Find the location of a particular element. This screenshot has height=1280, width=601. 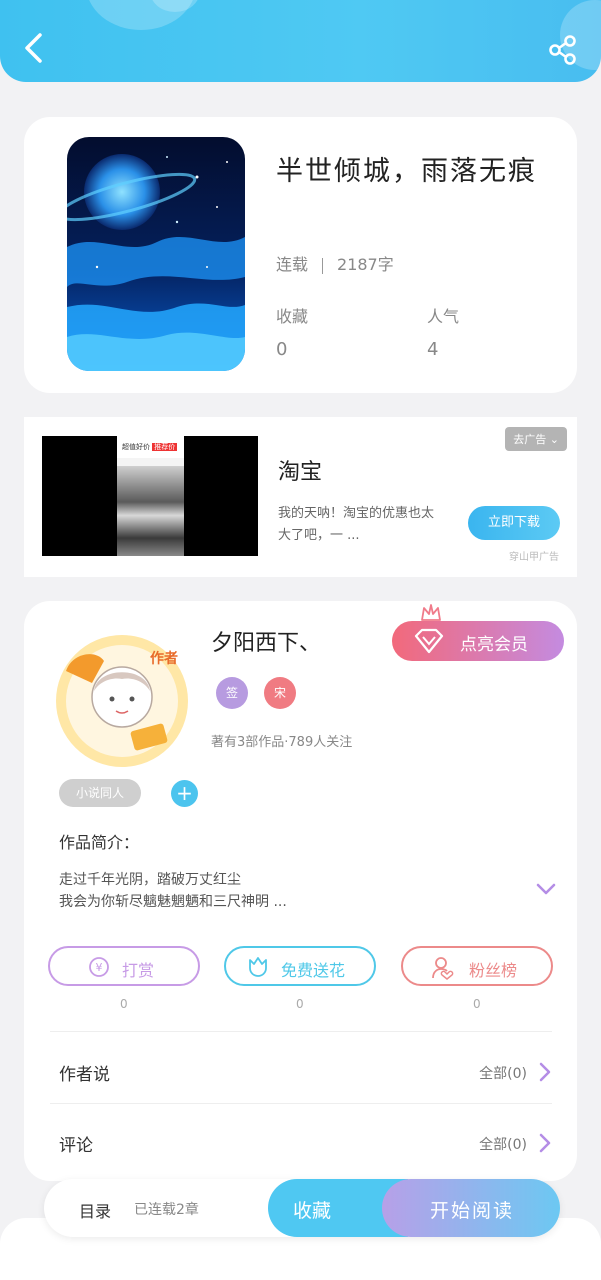

author-name: 夕阳西下、 is located at coordinates (266, 643).